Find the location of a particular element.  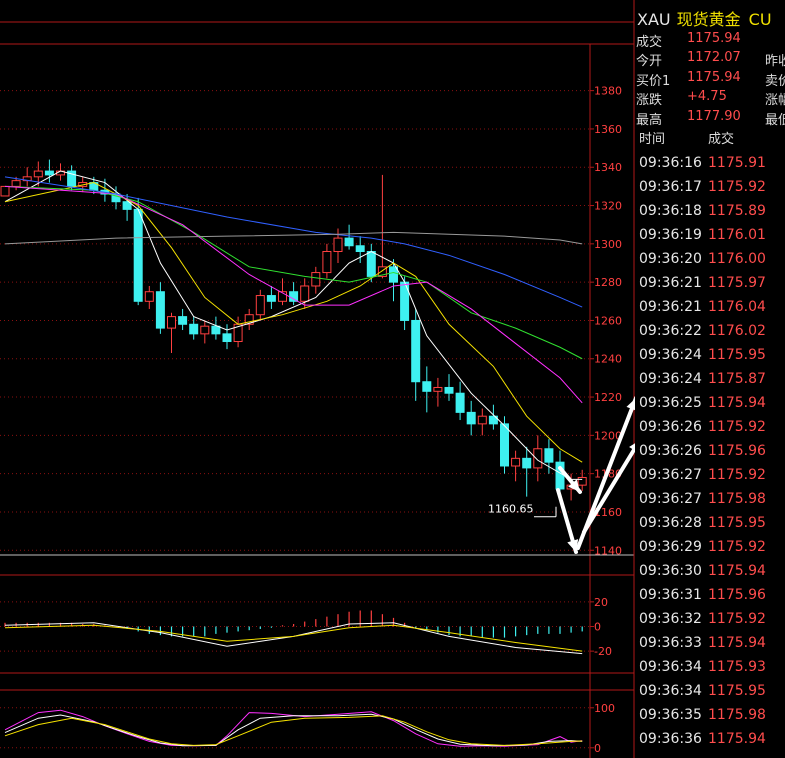

main:0-tick-label: 1220 is located at coordinates (608, 397).